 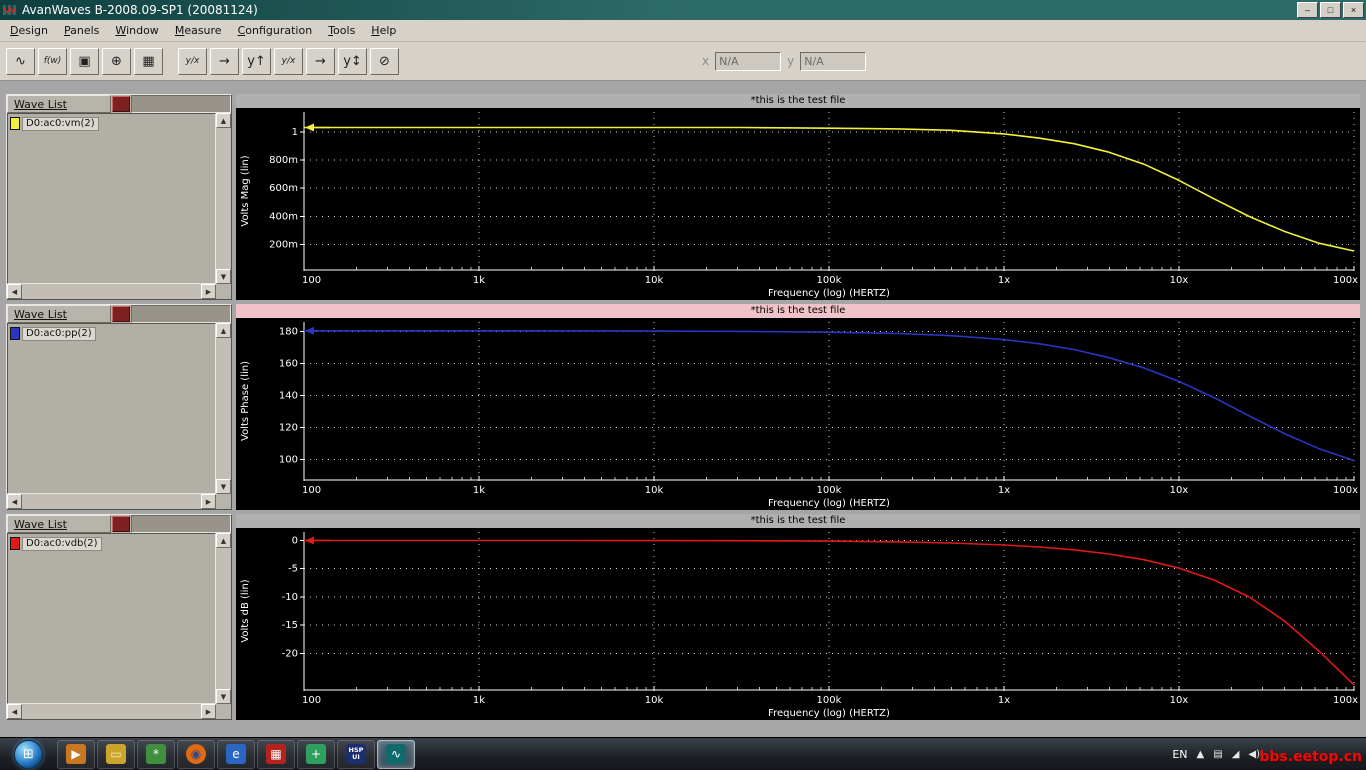 I want to click on taskbar-firefox: ◉, so click(x=196, y=754).